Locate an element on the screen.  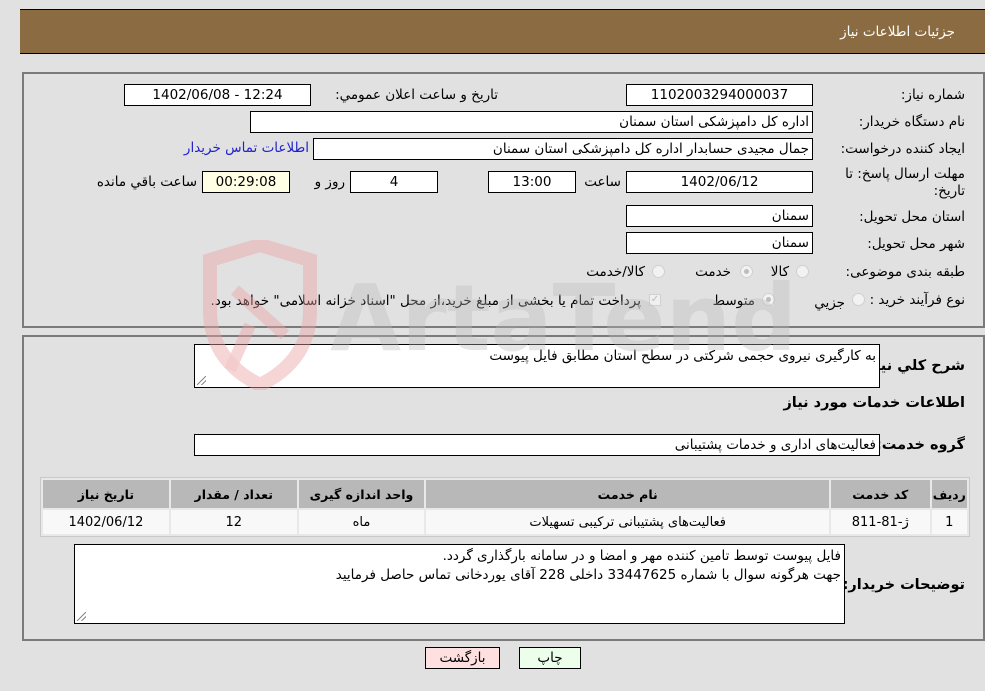
category-goods-service-radio is located at coordinates (658, 271).